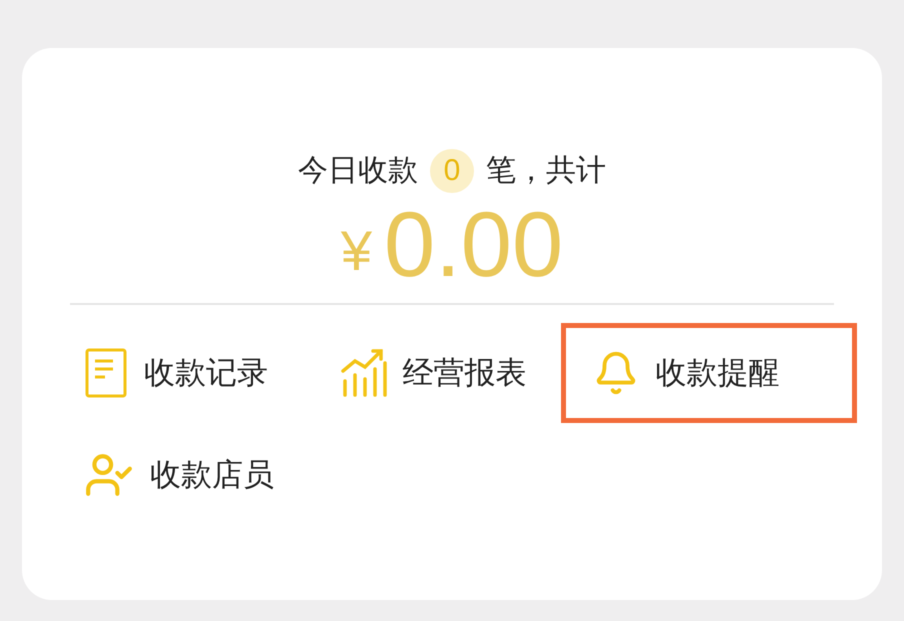  Describe the element at coordinates (452, 170) in the screenshot. I see `count-badge: 0` at that location.